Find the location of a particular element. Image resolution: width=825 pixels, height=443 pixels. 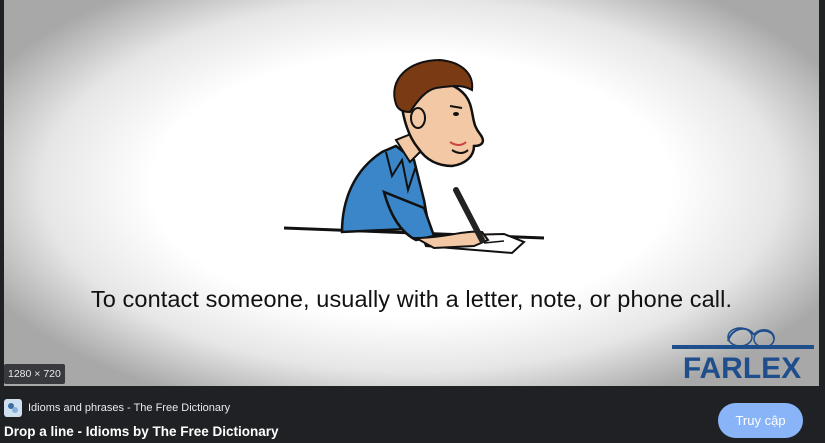

farlex-logo: FARLEX is located at coordinates (743, 354).